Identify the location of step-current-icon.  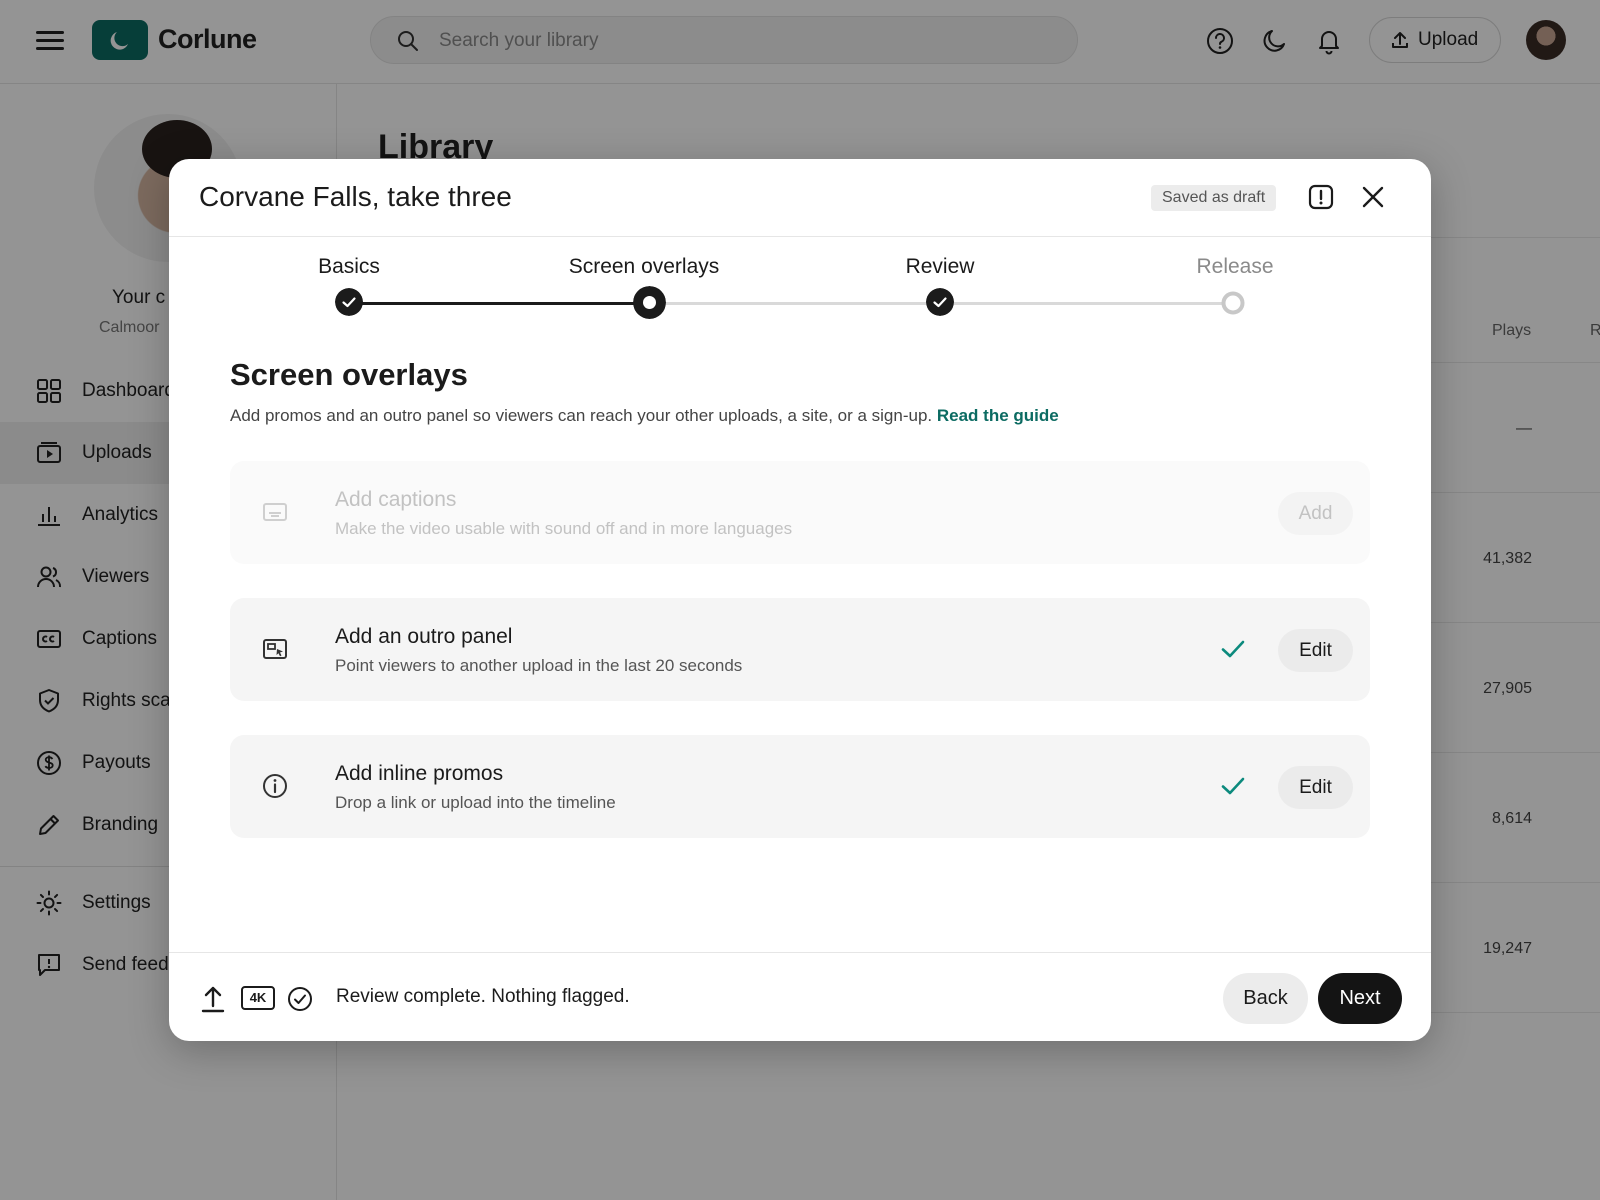
(649, 302).